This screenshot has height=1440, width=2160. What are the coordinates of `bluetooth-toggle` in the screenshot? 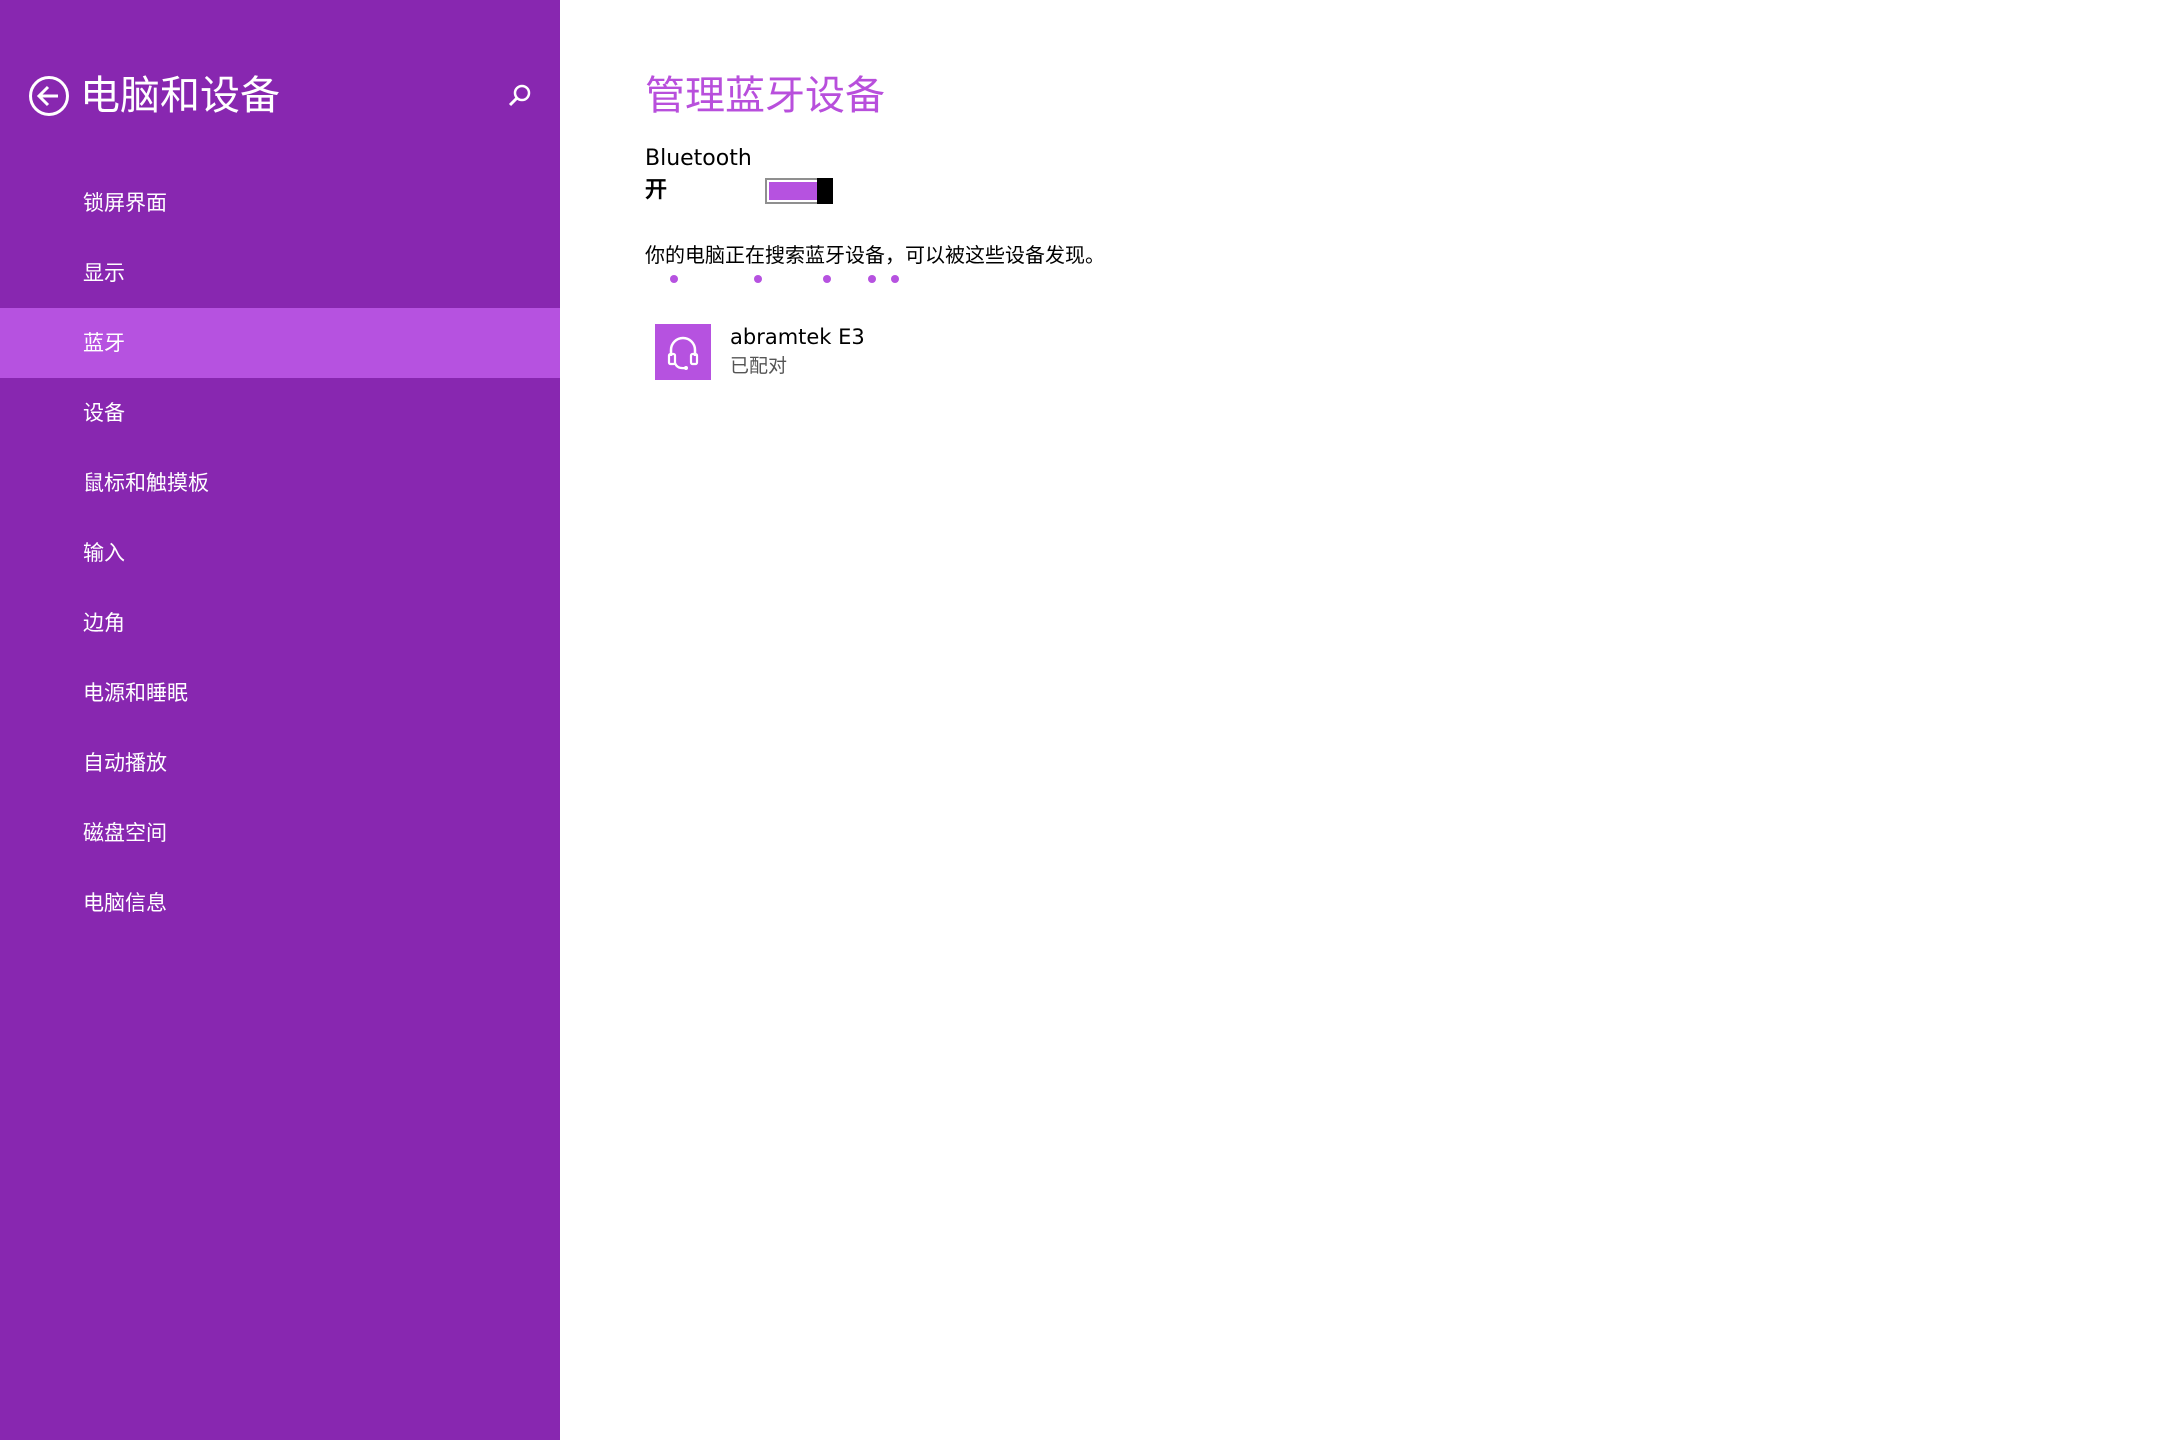 It's located at (799, 191).